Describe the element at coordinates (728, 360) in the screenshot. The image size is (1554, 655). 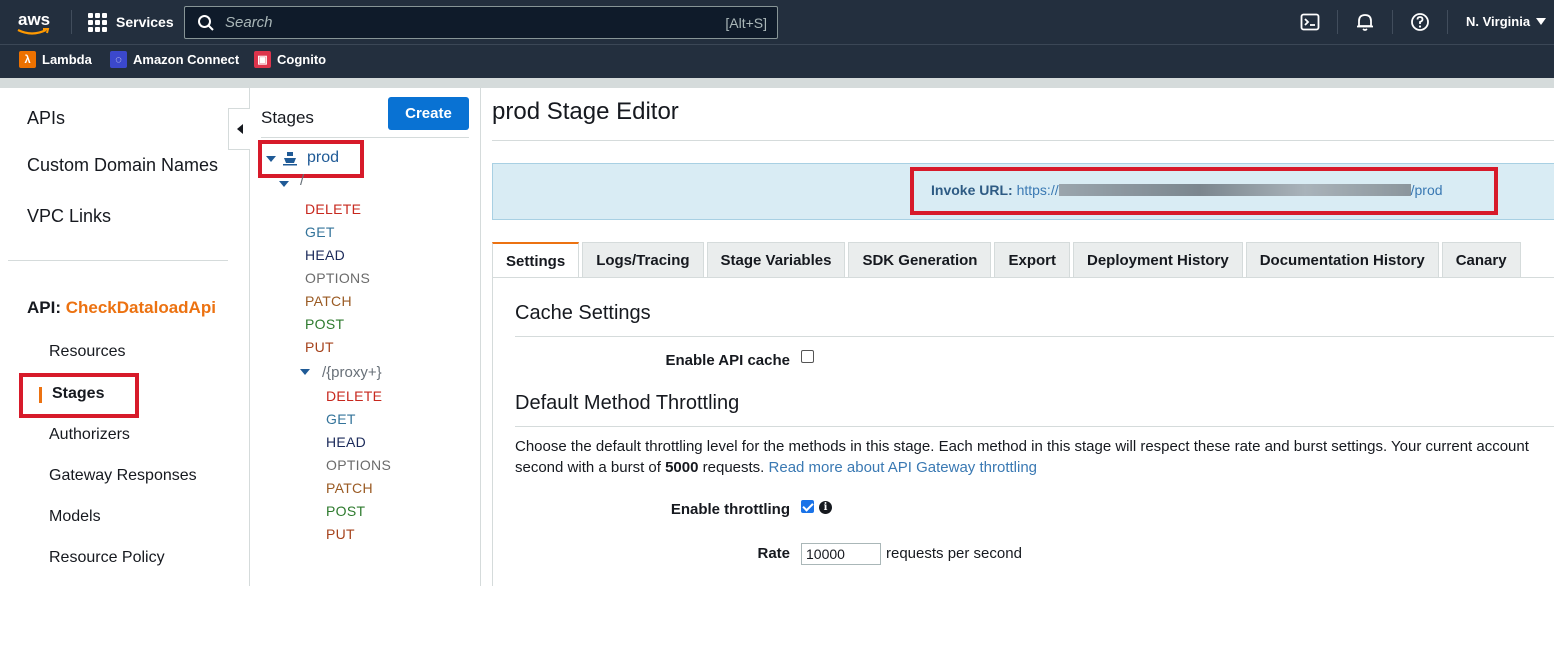
I see `enable-api-cache-label: Enable API cache` at that location.